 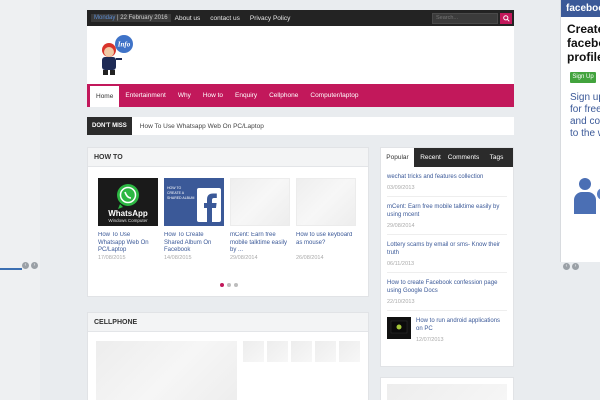 I want to click on ad-title-line: Create, so click(x=583, y=29).